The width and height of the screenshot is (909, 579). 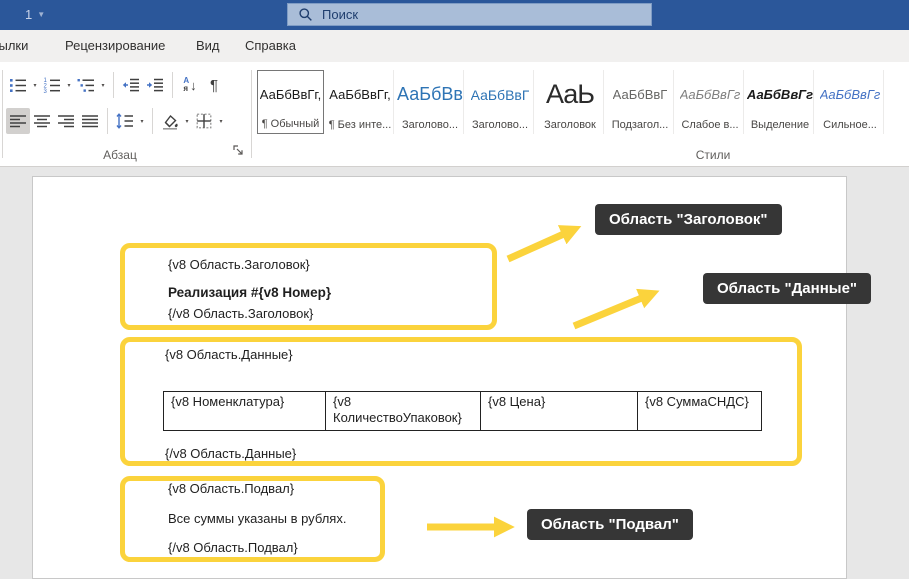 What do you see at coordinates (35, 14) in the screenshot?
I see `document-title-menu: 1 ▼` at bounding box center [35, 14].